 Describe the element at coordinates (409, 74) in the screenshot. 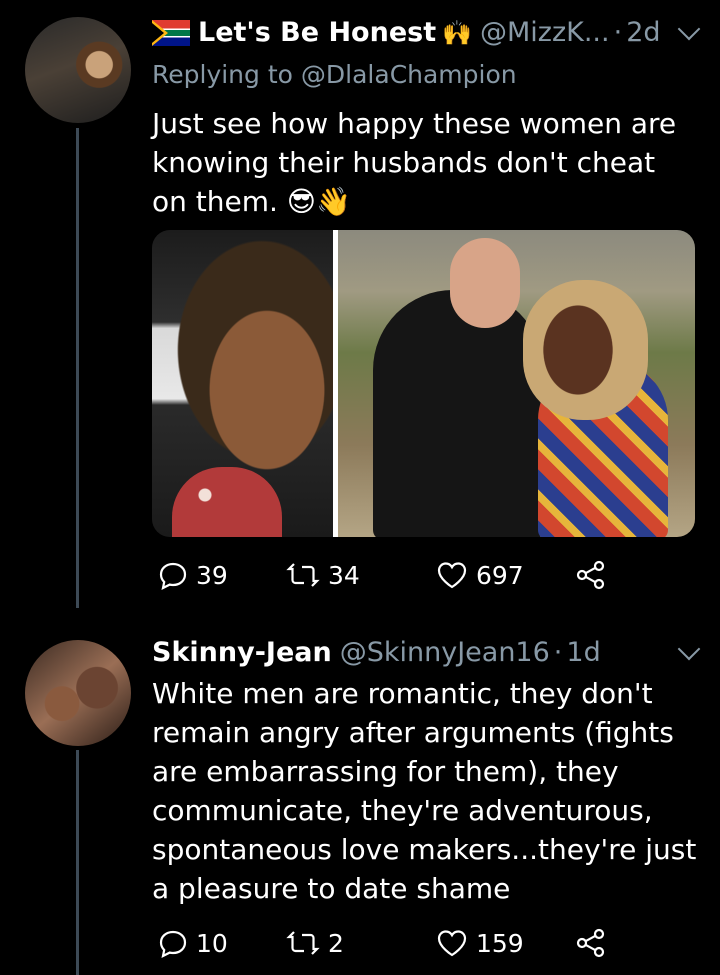

I see `mention-link: @DlalaChampion` at that location.